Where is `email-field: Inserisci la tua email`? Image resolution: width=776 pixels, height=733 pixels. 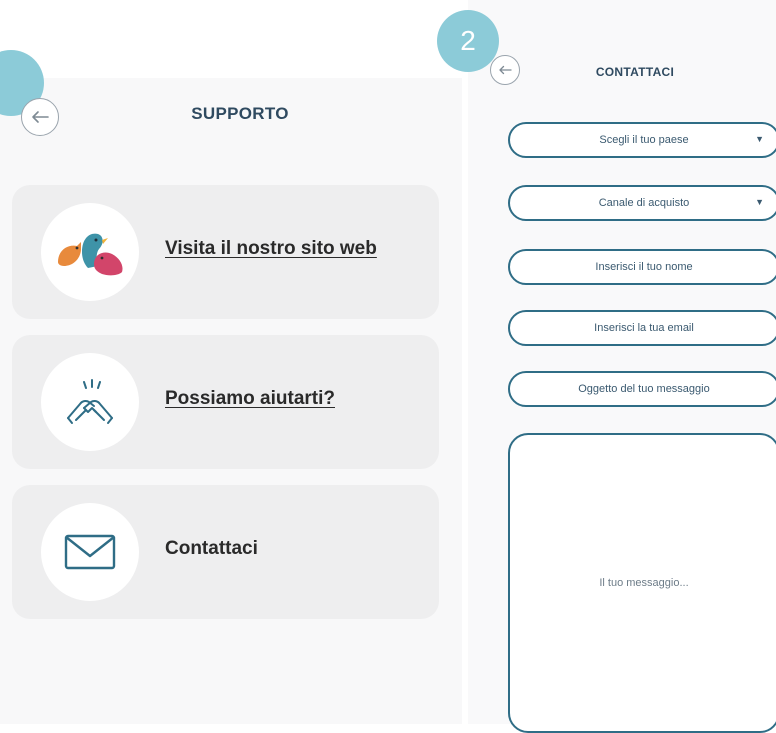 email-field: Inserisci la tua email is located at coordinates (642, 328).